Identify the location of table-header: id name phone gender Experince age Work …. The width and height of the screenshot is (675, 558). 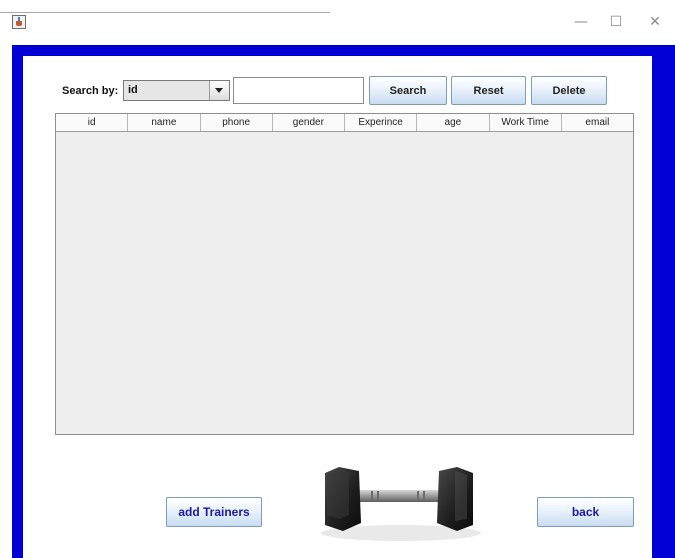
(344, 123).